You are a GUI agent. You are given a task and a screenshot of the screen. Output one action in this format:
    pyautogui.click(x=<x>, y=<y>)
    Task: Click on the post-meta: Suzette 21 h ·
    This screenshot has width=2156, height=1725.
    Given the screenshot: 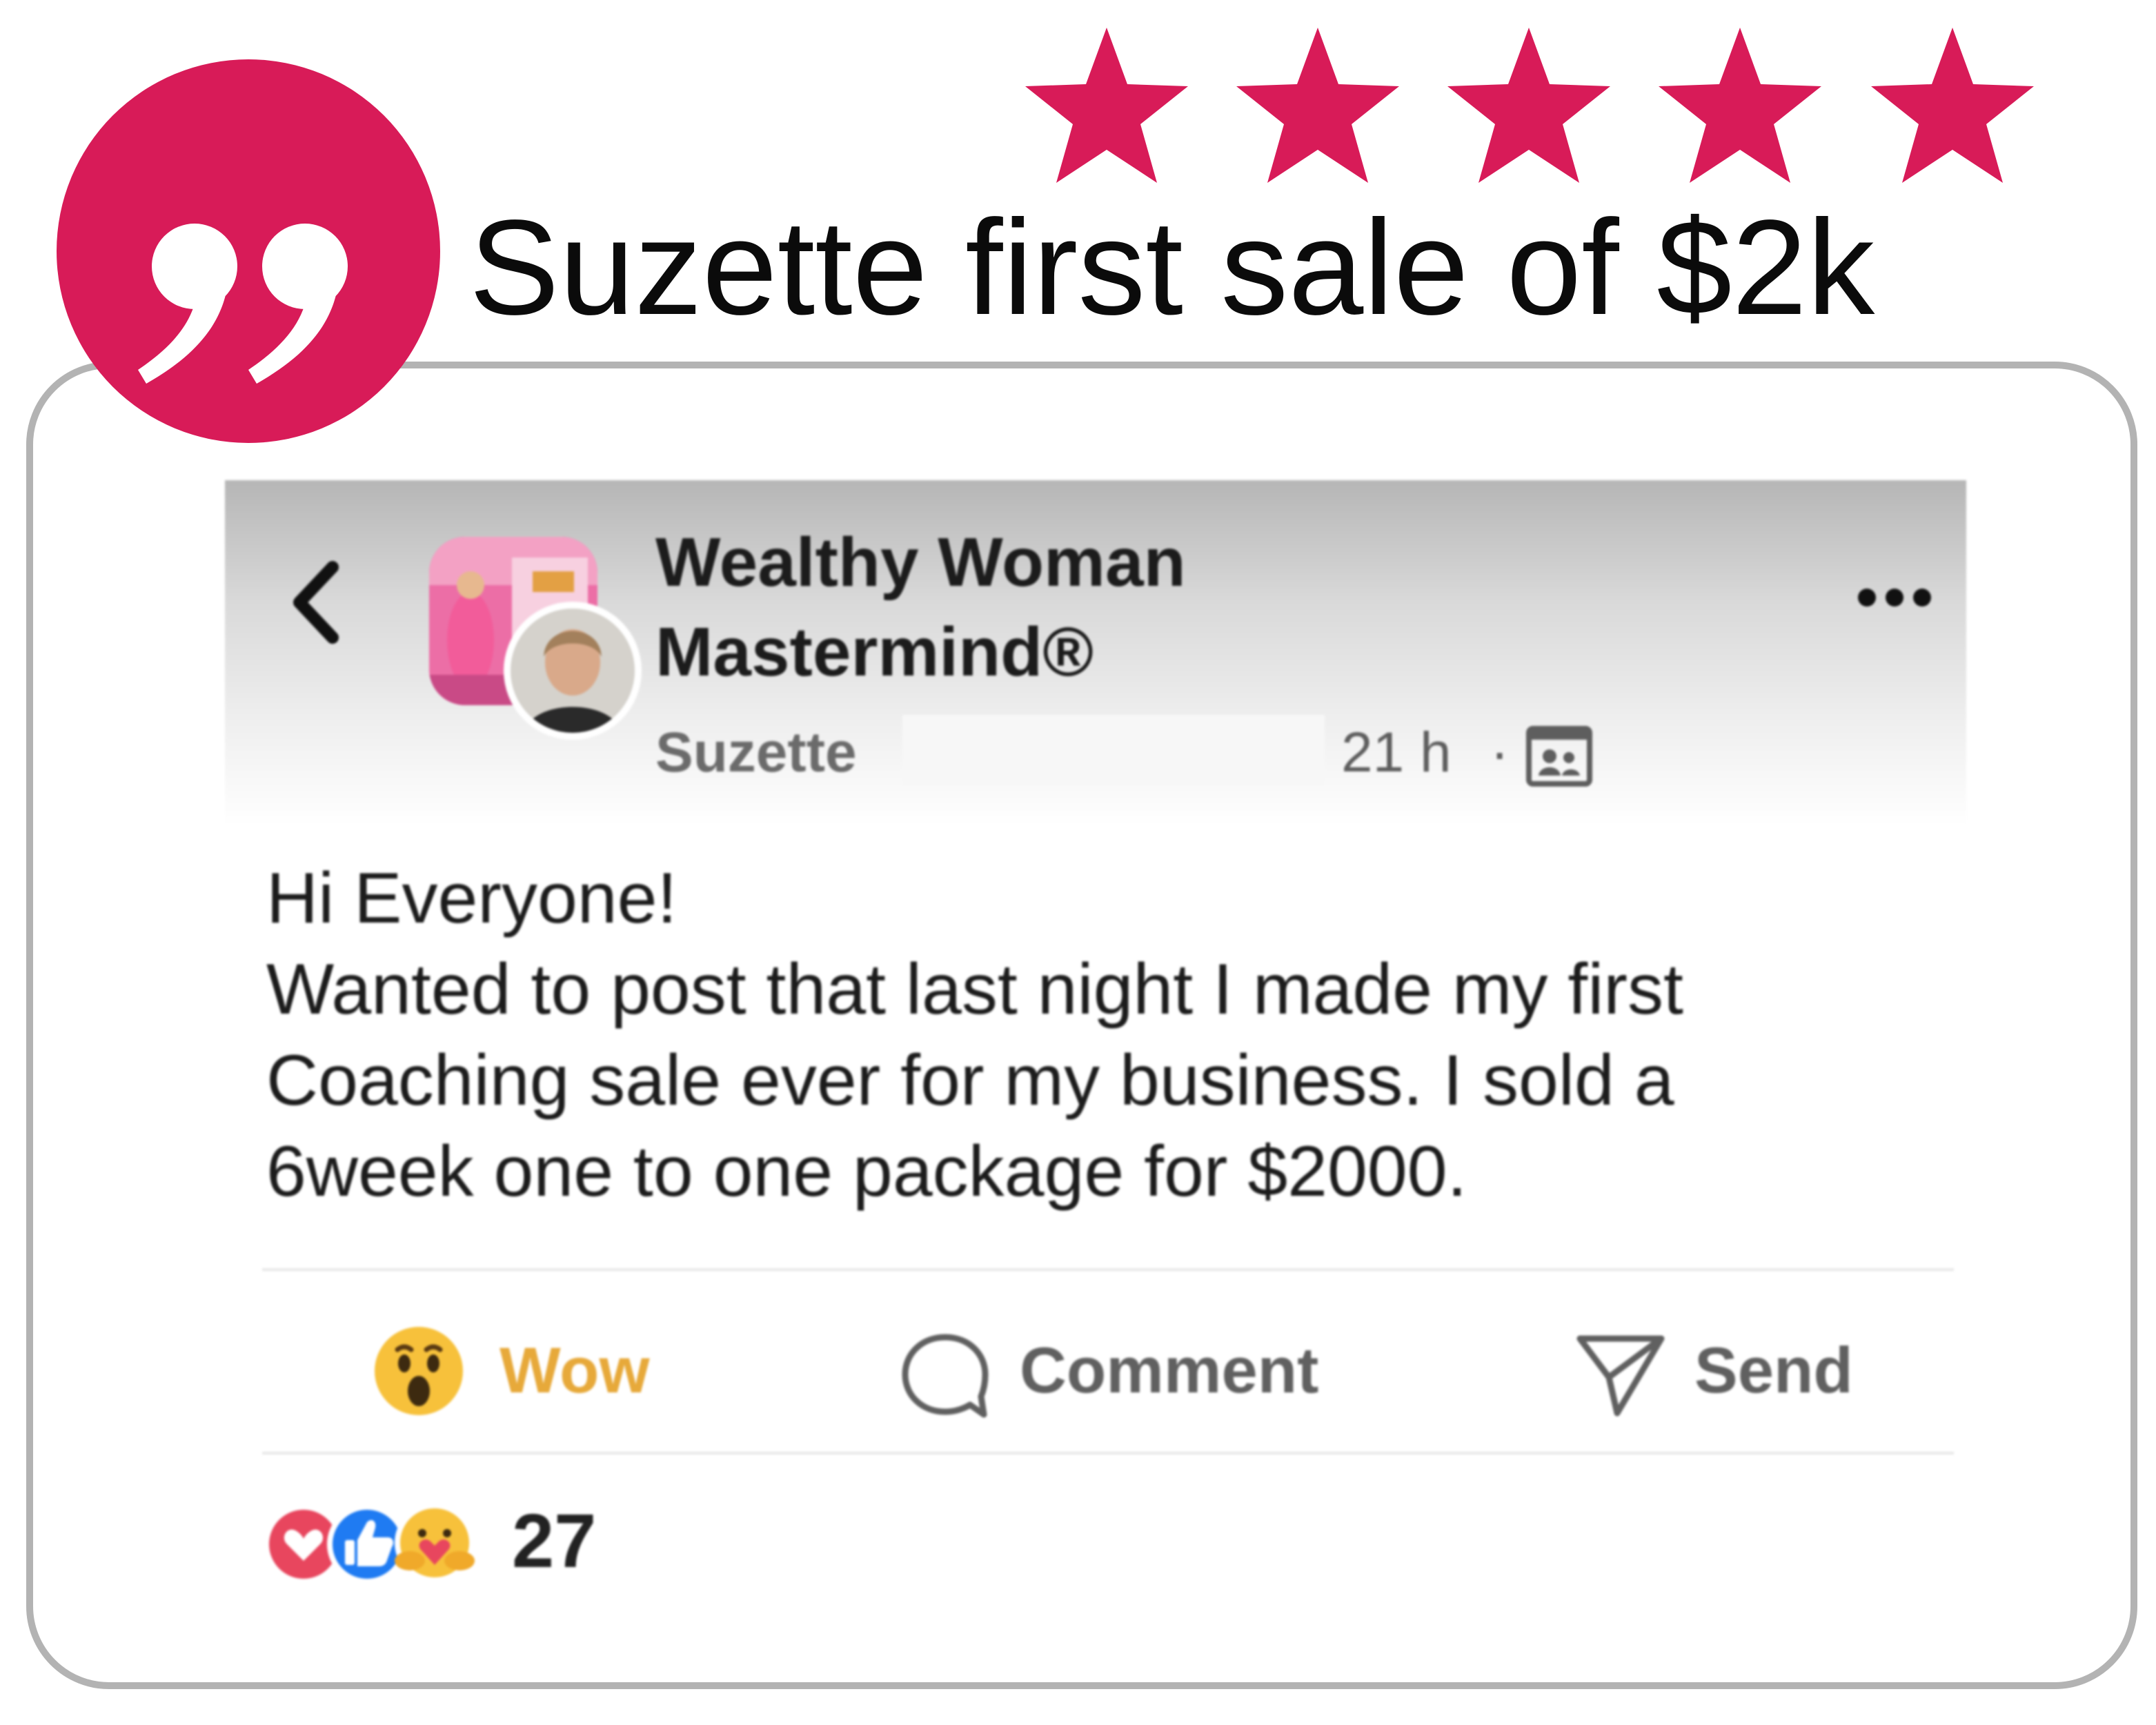 What is the action you would take?
    pyautogui.click(x=1241, y=753)
    